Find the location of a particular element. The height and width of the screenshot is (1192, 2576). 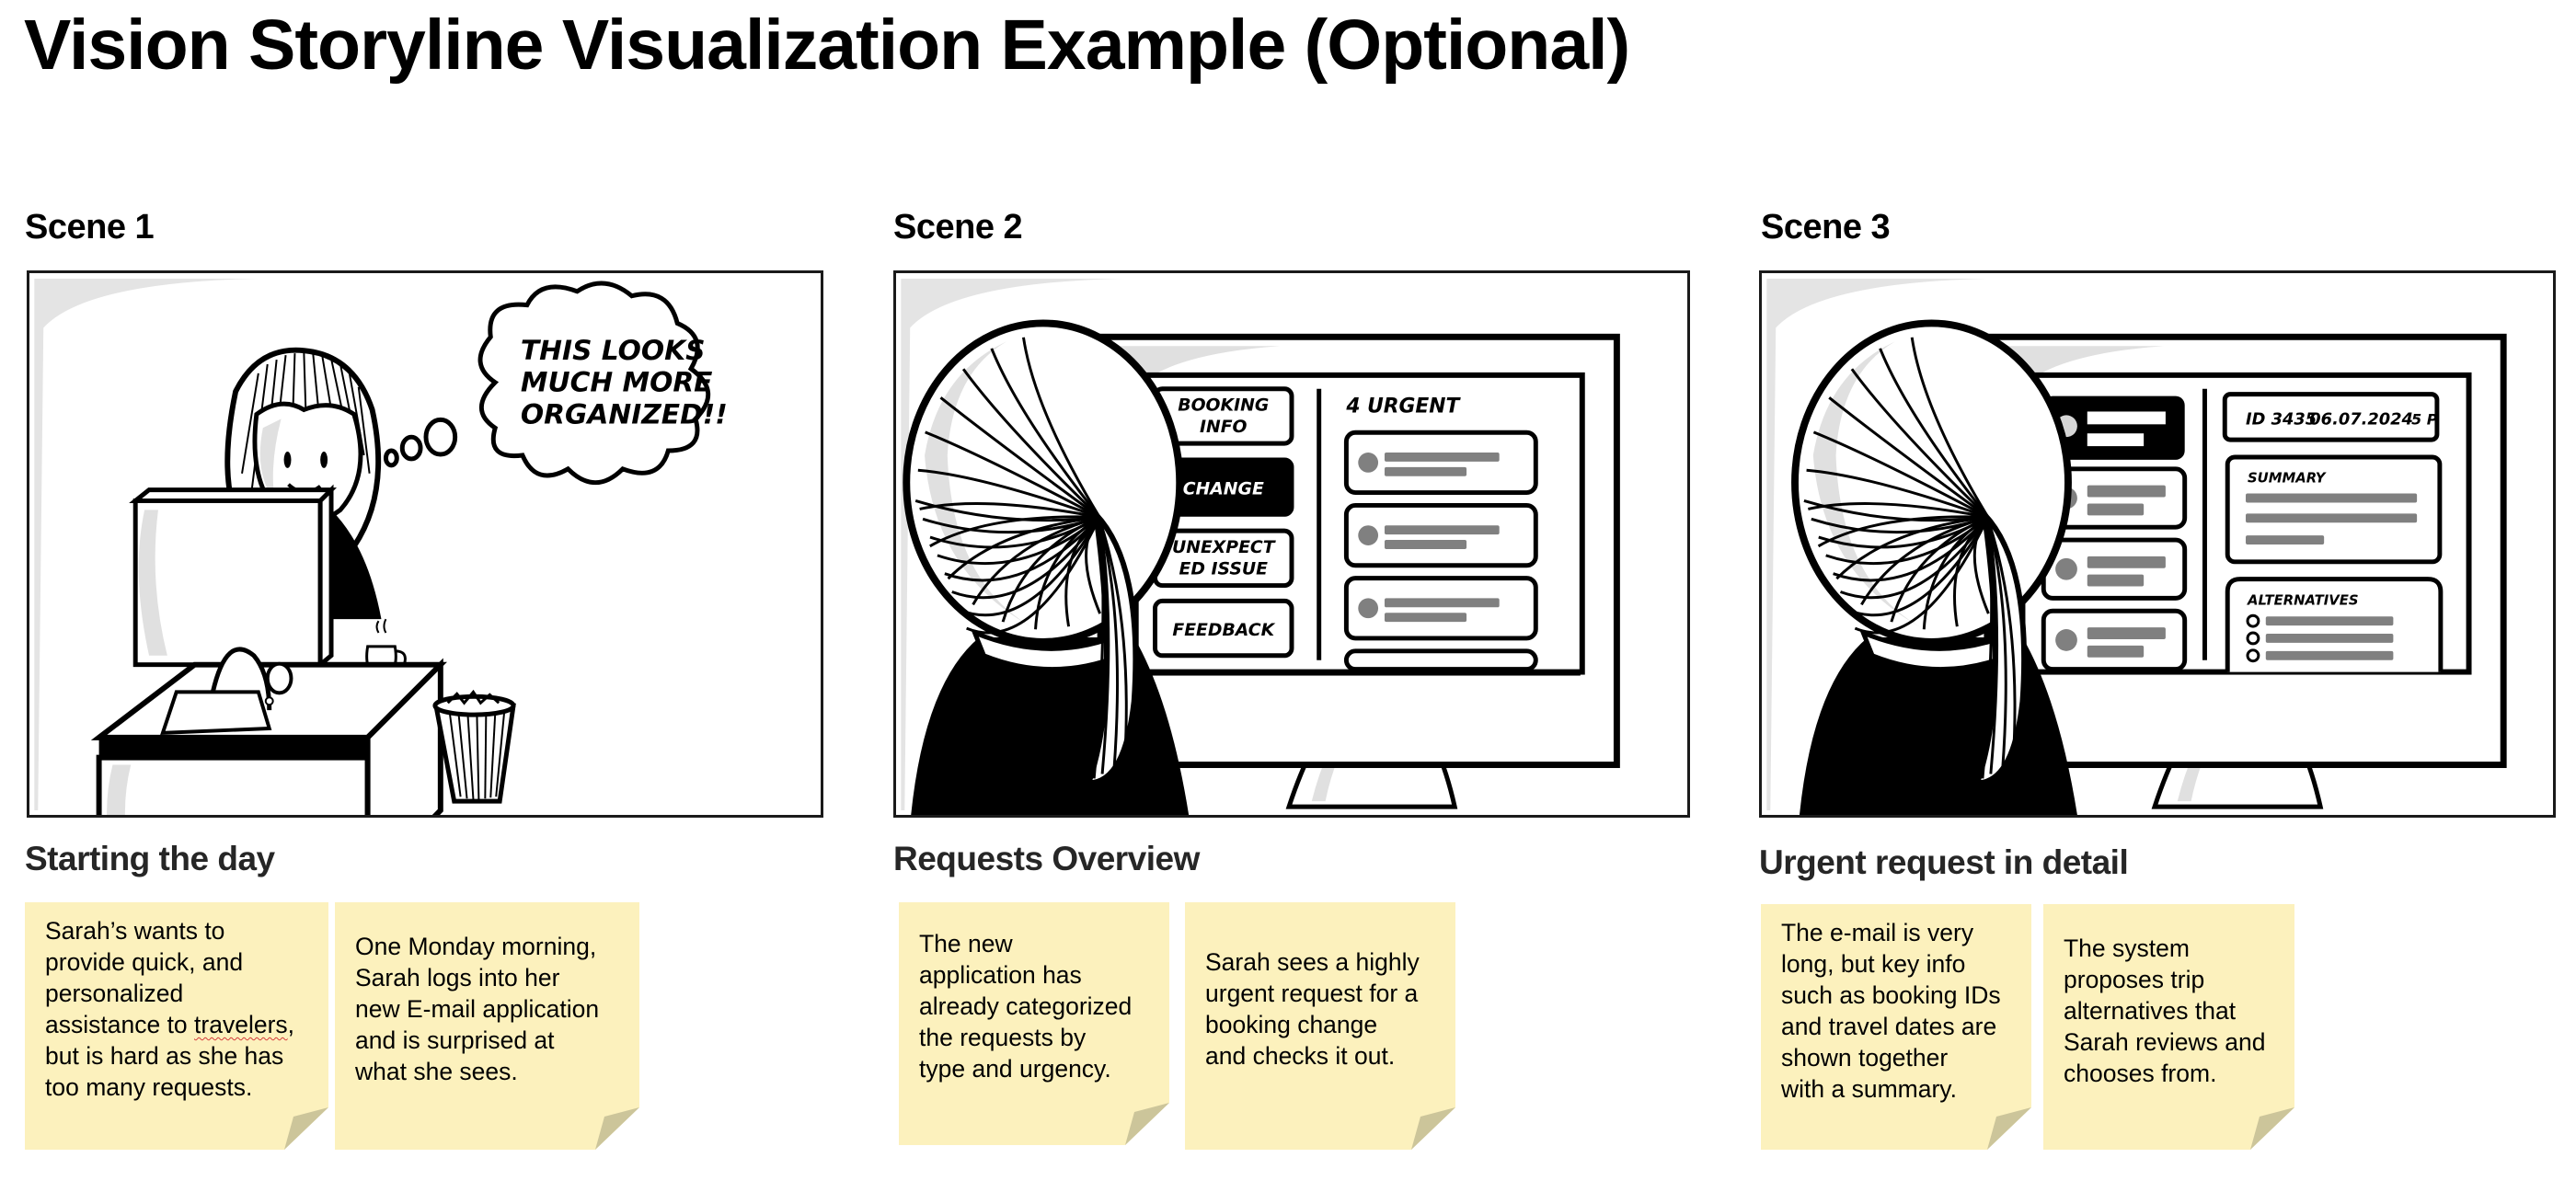

summary-label: SUMMARY is located at coordinates (2287, 479).